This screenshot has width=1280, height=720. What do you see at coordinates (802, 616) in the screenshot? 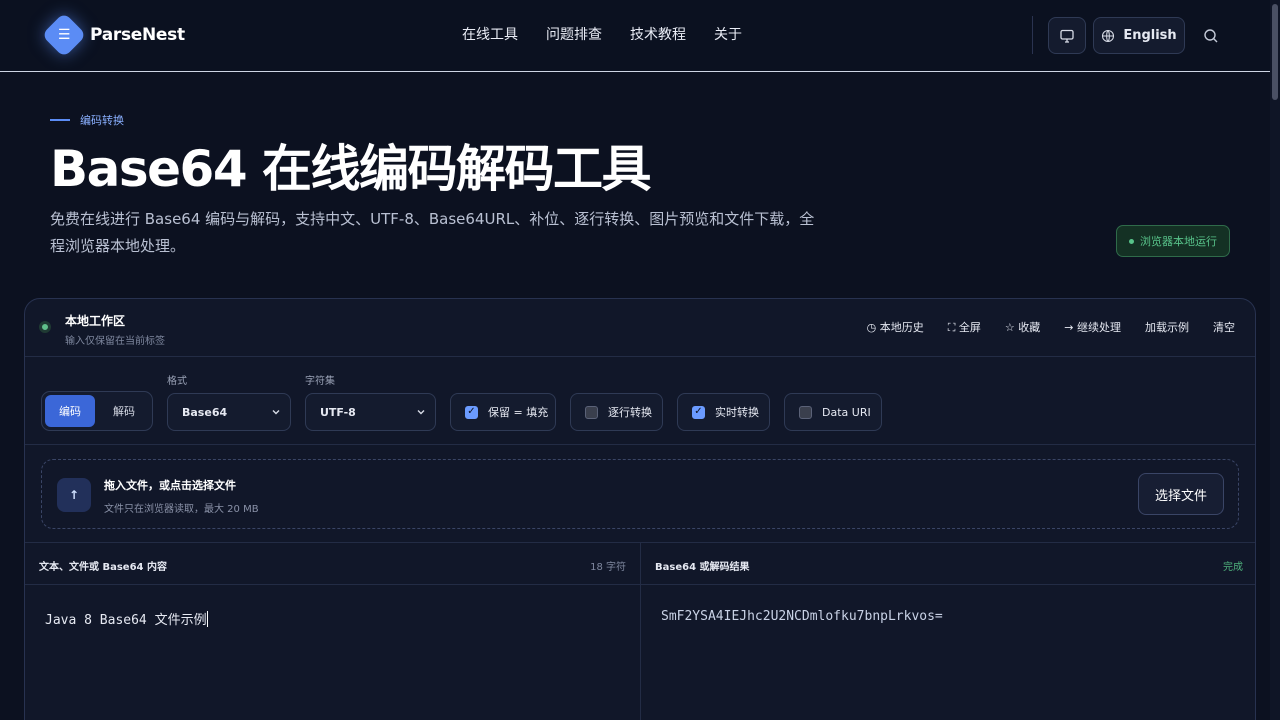
I see `output-textarea: SmF2YSA4IEJhc2U2NCDmlofku7bnpLrkvos=` at bounding box center [802, 616].